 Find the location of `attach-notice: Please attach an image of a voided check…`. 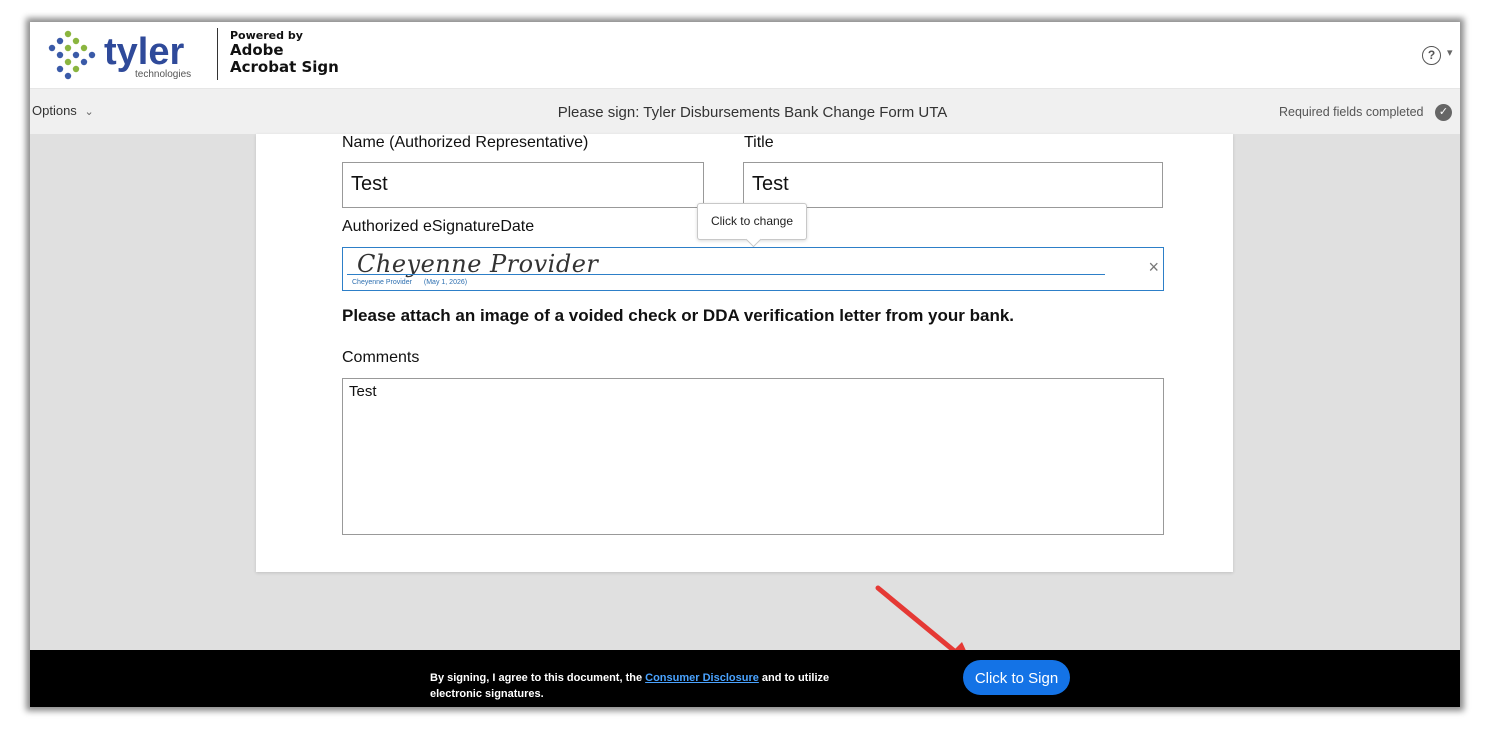

attach-notice: Please attach an image of a voided check… is located at coordinates (678, 315).